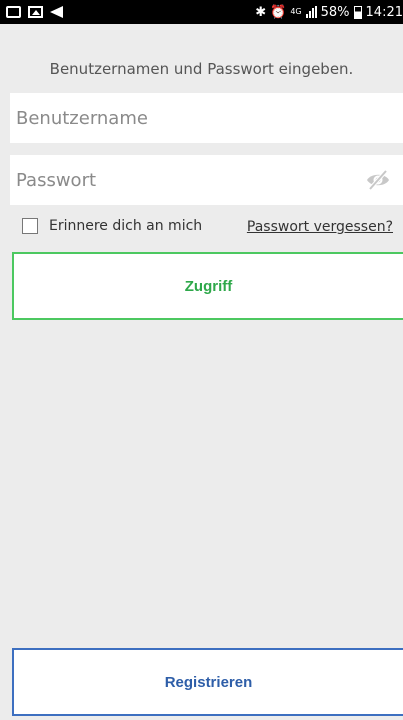 This screenshot has height=720, width=403. What do you see at coordinates (378, 180) in the screenshot?
I see `hide-password-icon` at bounding box center [378, 180].